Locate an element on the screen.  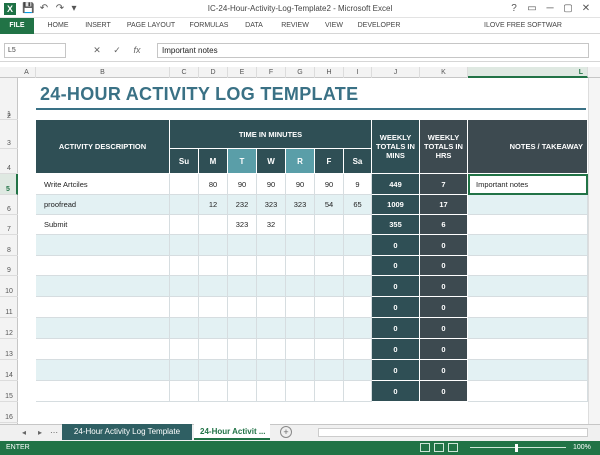
minutes-cell-w: 90 is located at coordinates (271, 184).